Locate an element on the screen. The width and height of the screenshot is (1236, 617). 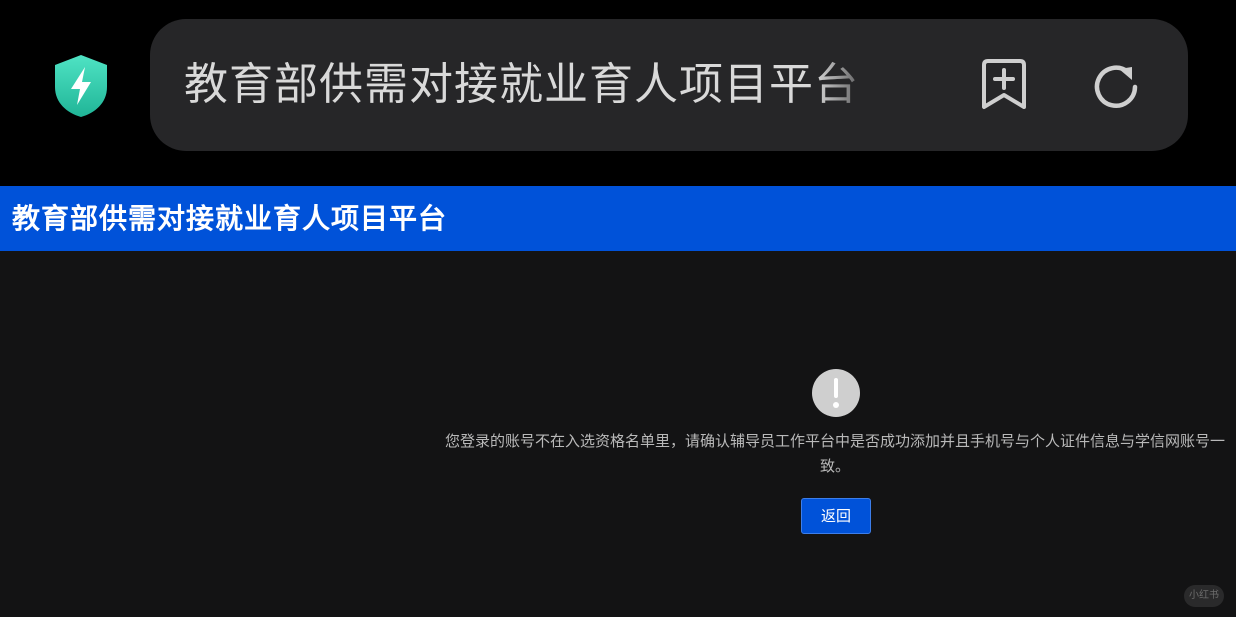
site-title: 教育部供需对接就业育人项目平台 is located at coordinates (230, 218).